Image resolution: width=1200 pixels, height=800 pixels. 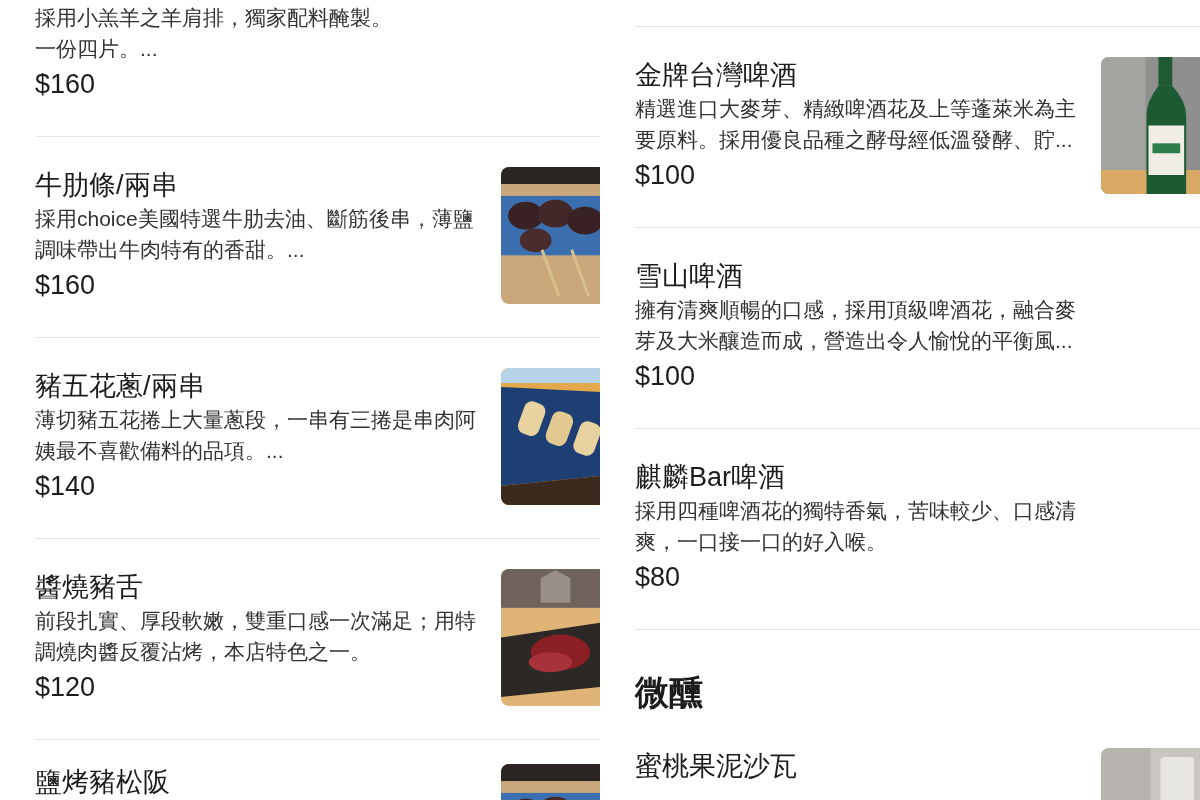 What do you see at coordinates (268, 185) in the screenshot?
I see `item-title: 牛肋條/兩串` at bounding box center [268, 185].